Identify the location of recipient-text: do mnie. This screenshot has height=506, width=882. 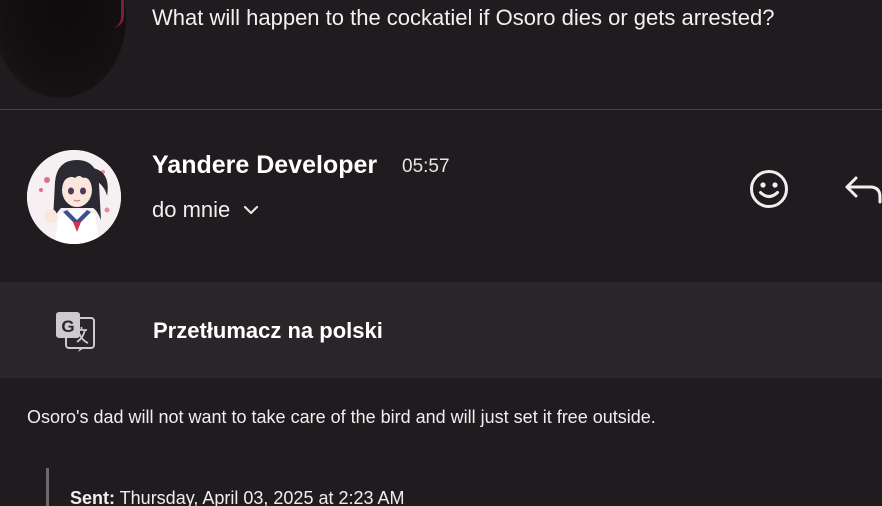
(191, 209).